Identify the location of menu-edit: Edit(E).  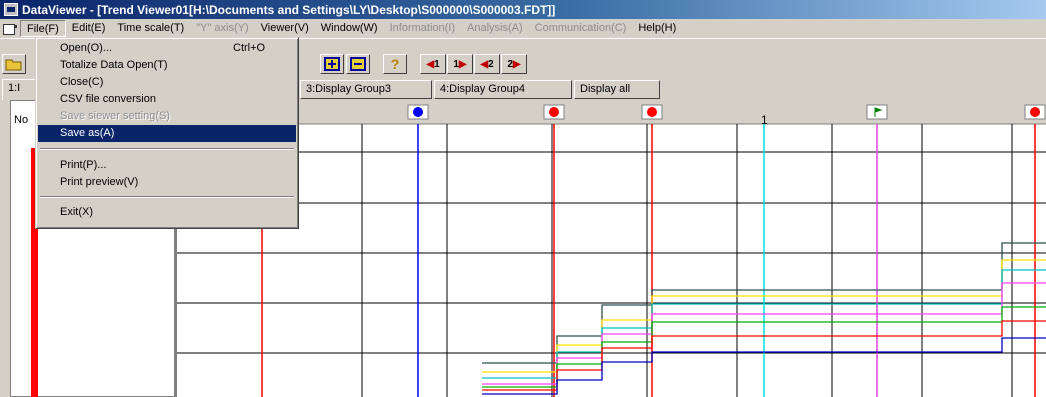
(89, 28).